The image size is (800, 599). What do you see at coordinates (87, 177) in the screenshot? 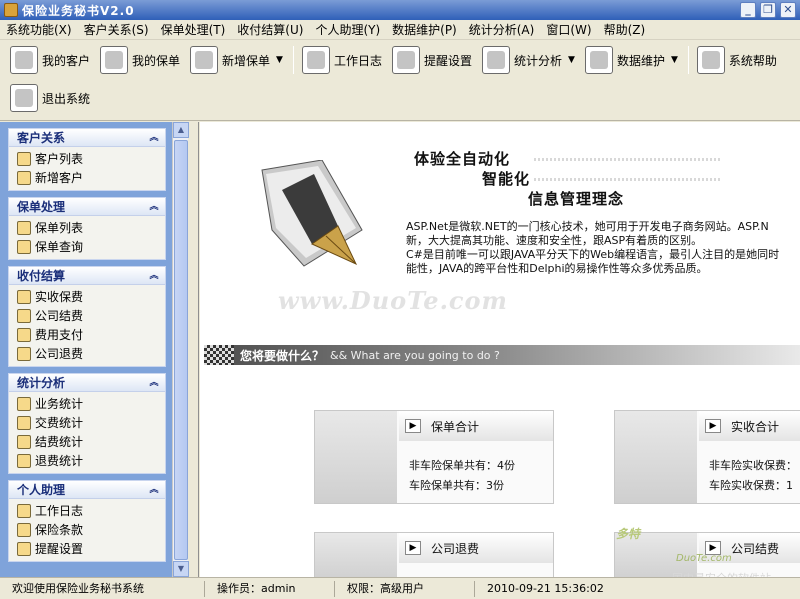
I see `sidebar-item-new-customer: 新增客户` at bounding box center [87, 177].